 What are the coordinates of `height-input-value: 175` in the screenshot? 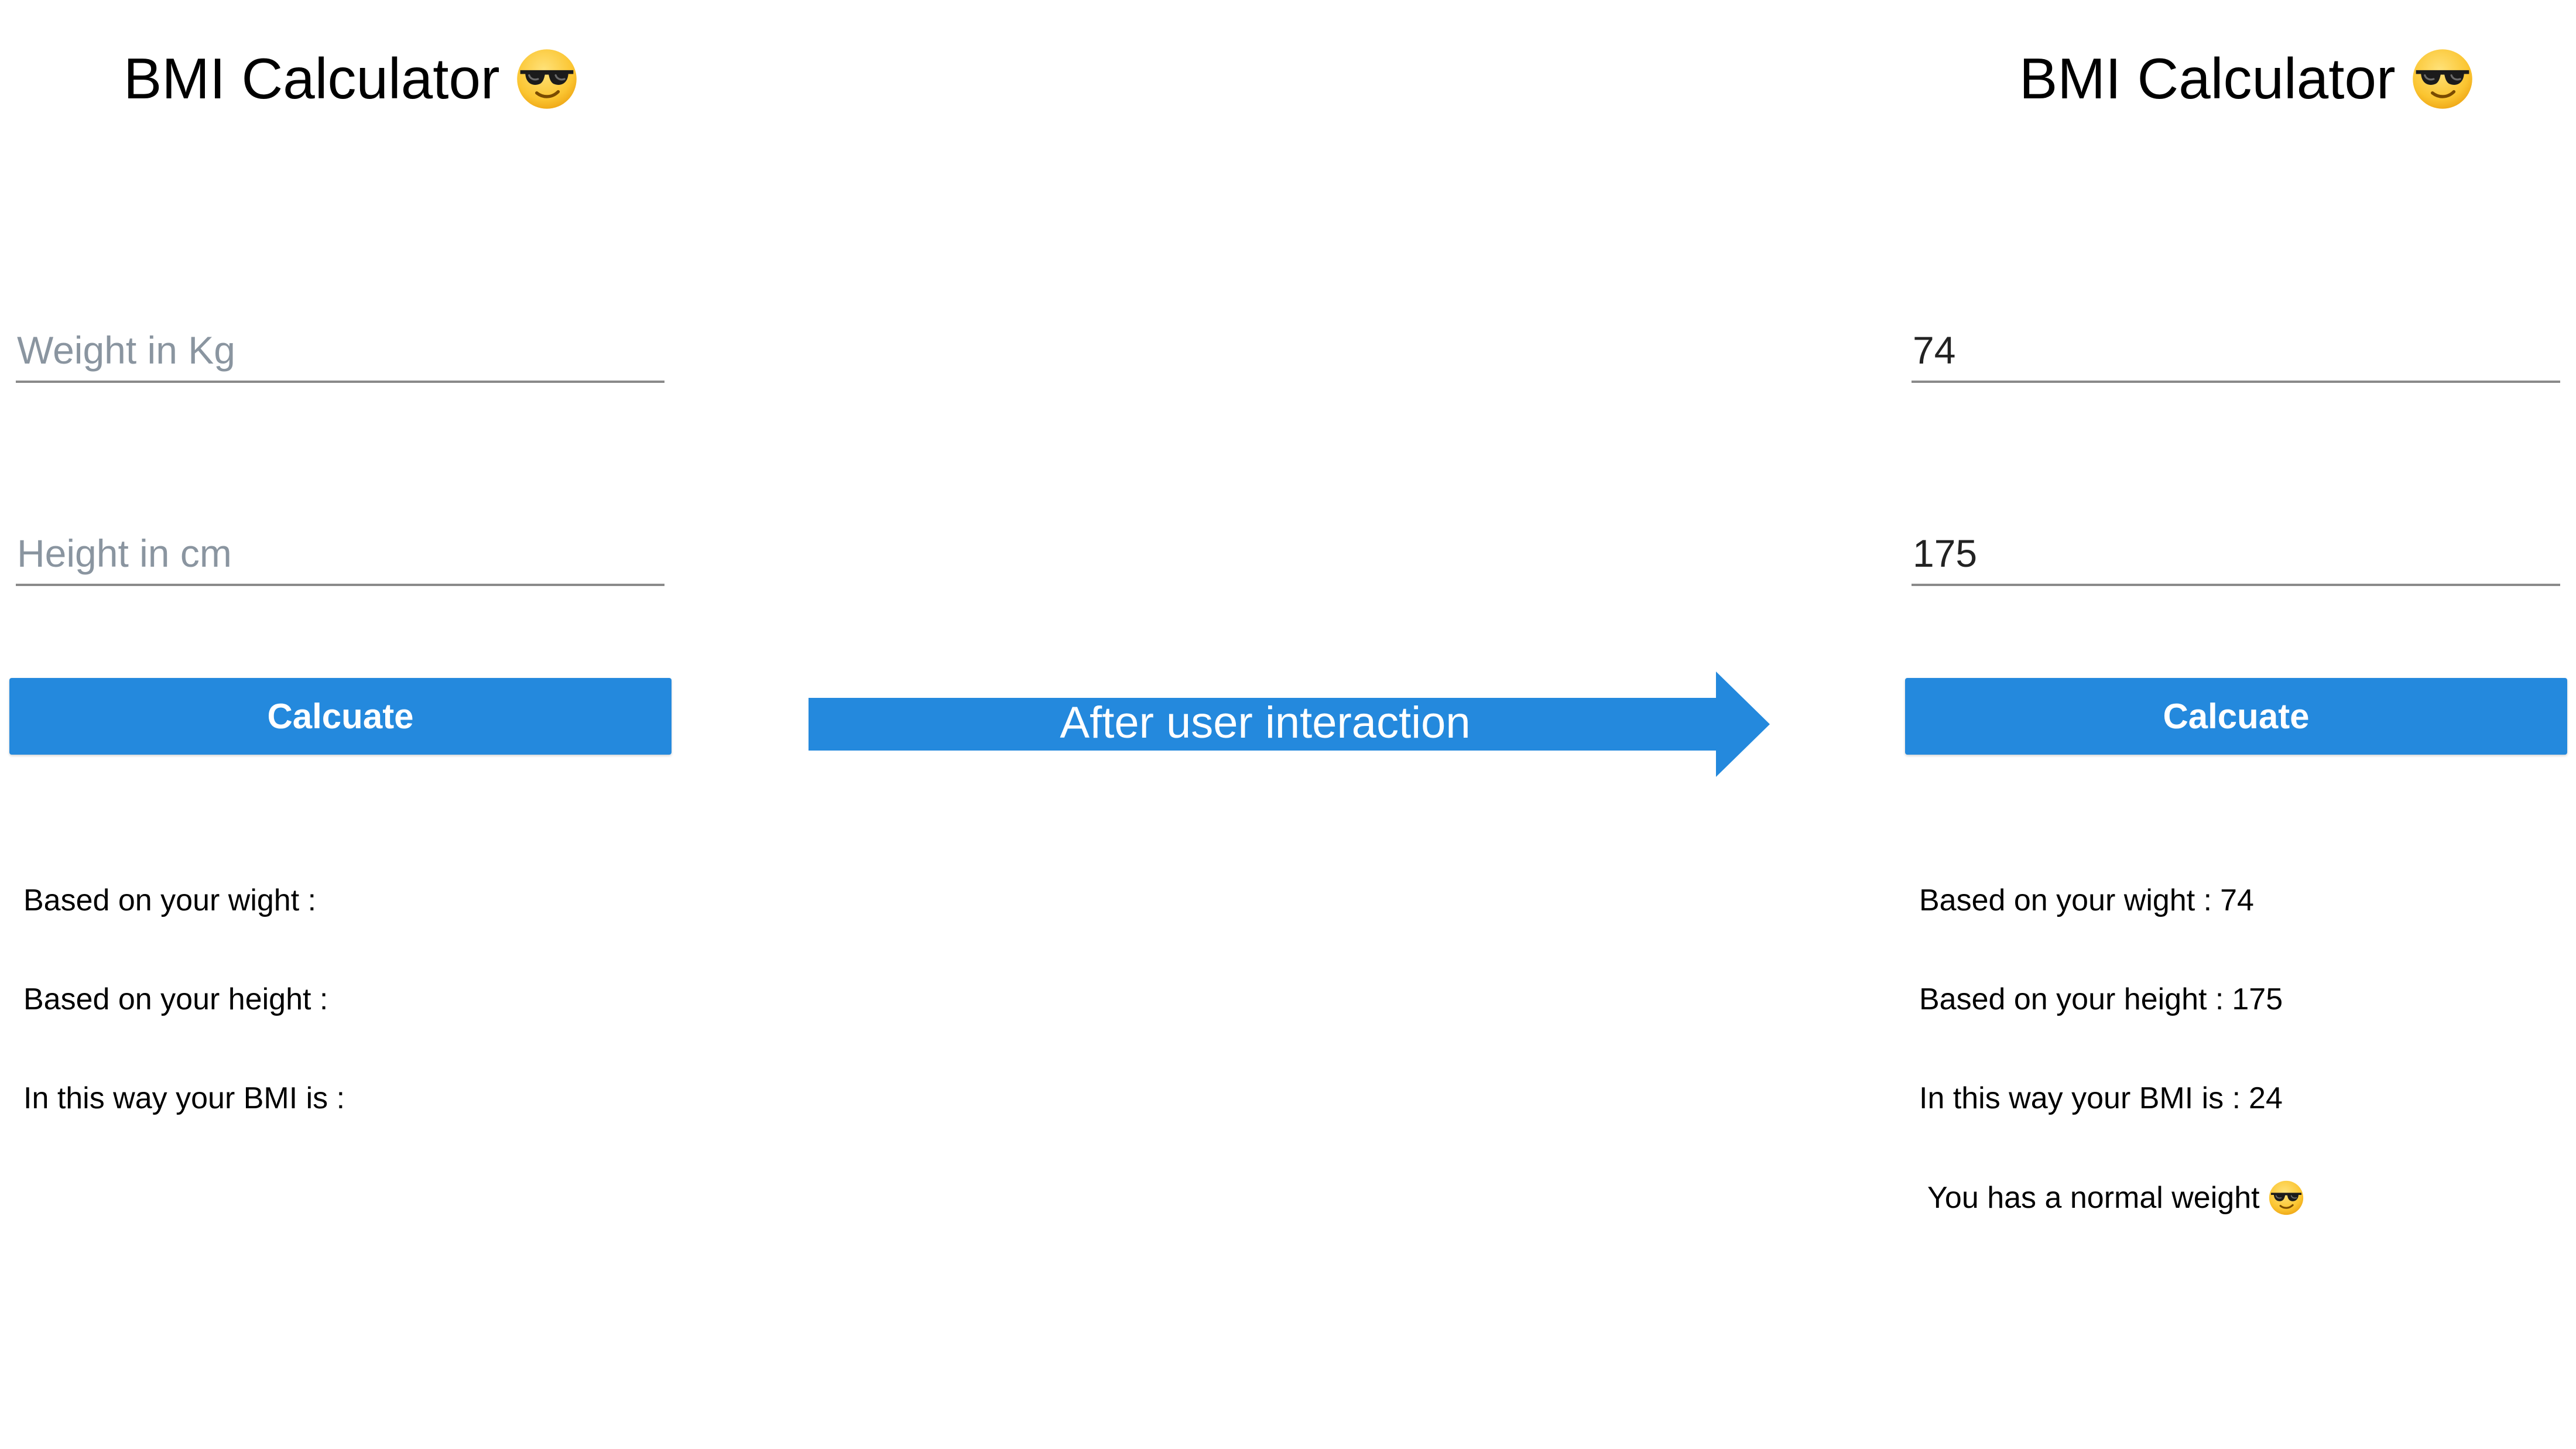 It's located at (1945, 553).